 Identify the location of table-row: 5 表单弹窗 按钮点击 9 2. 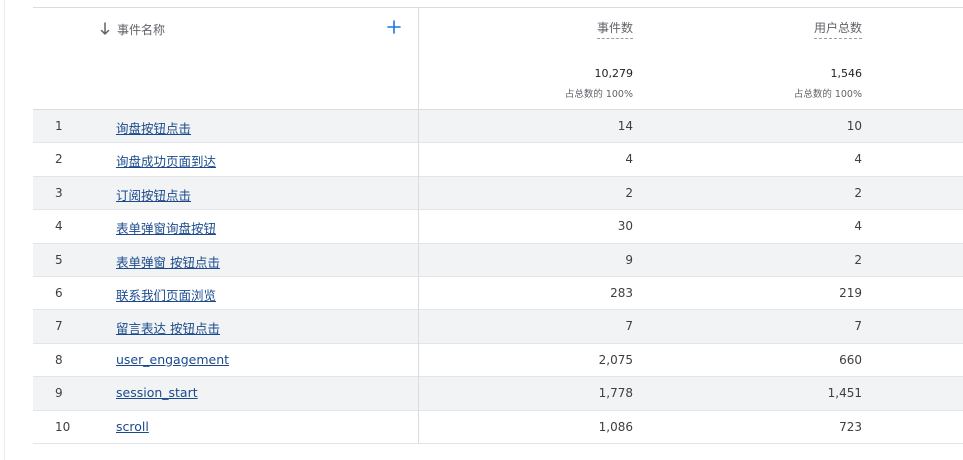
(498, 260).